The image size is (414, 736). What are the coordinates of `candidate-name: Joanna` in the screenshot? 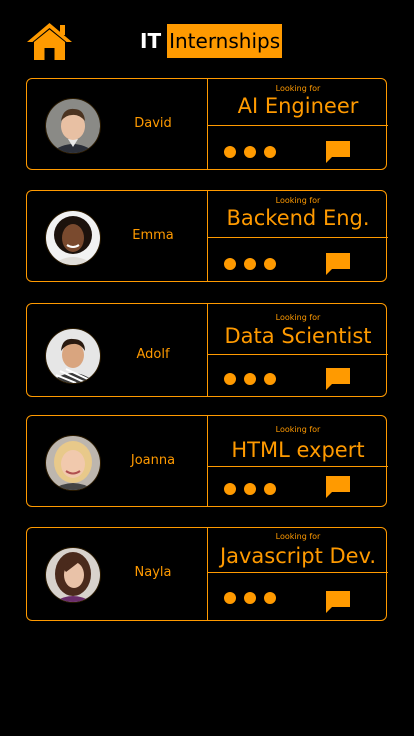 It's located at (153, 460).